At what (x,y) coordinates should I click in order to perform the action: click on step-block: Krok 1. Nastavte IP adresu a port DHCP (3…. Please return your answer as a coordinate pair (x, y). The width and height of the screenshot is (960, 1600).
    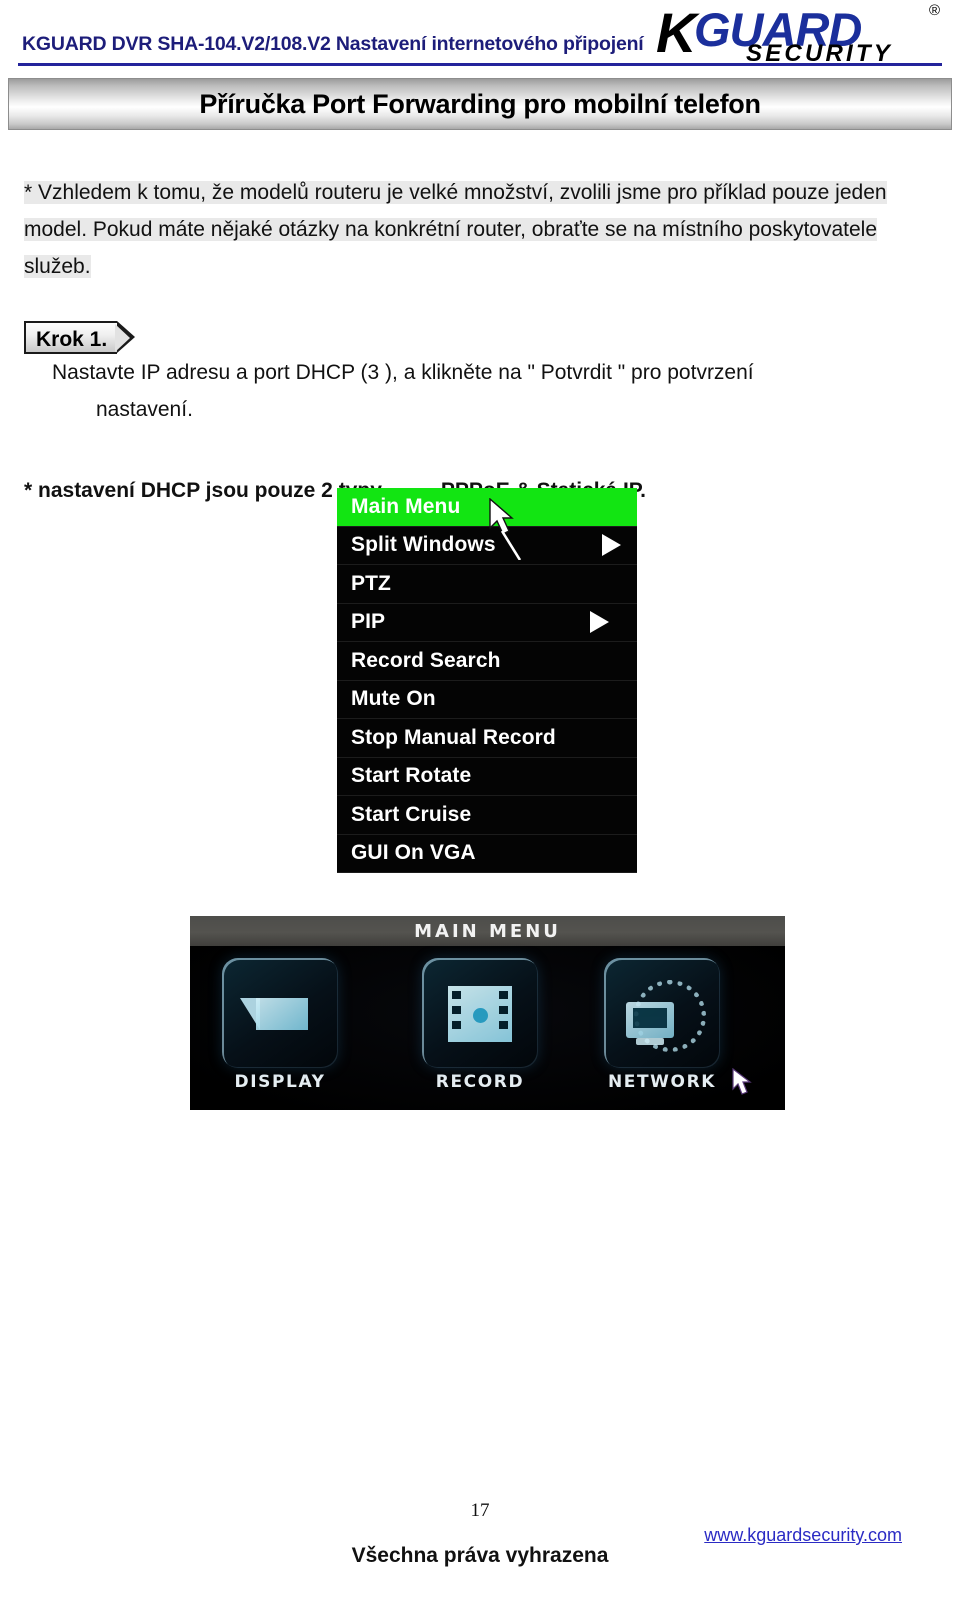
    Looking at the image, I should click on (469, 374).